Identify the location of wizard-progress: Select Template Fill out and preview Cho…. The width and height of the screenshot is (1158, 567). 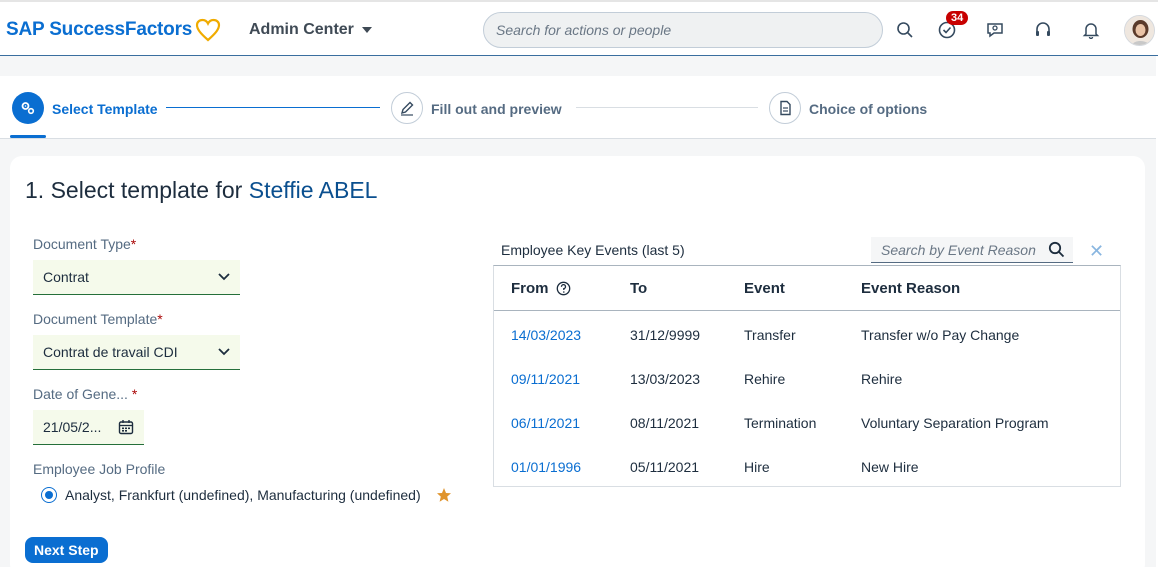
(579, 107).